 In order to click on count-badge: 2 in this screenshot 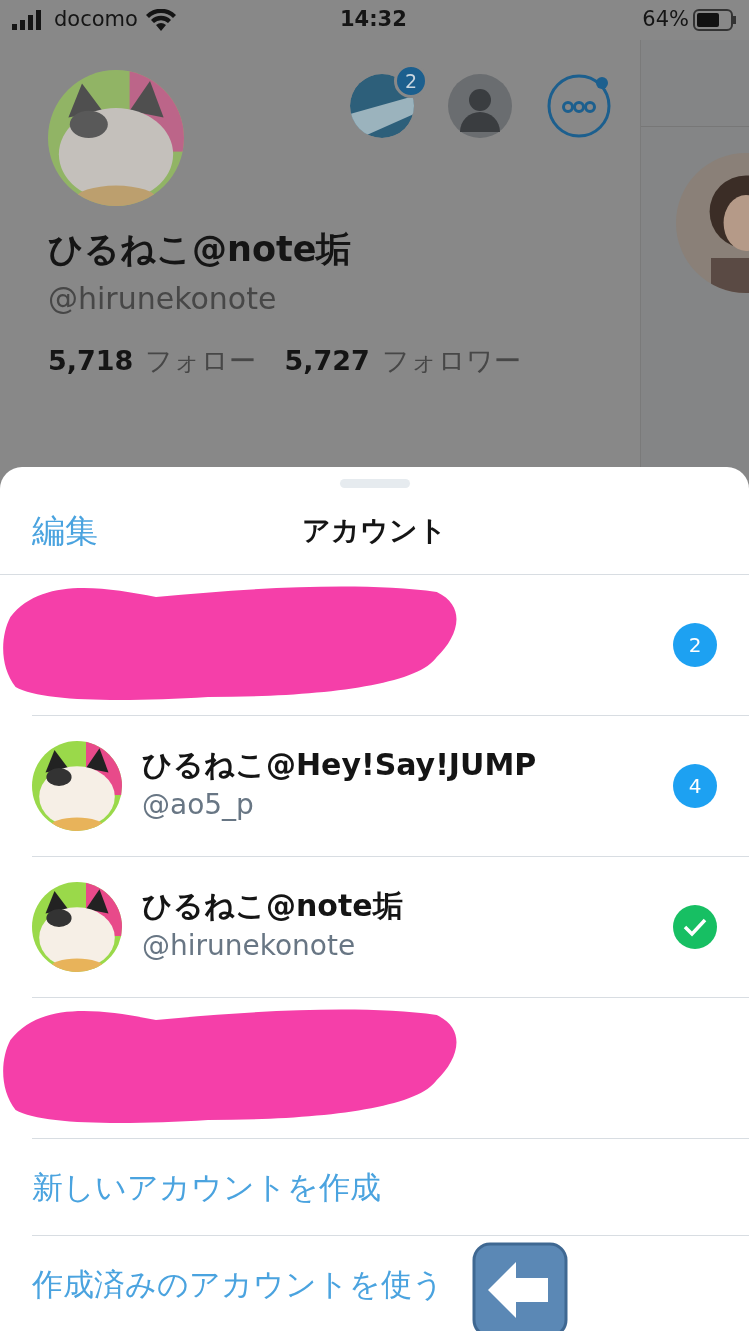, I will do `click(695, 645)`.